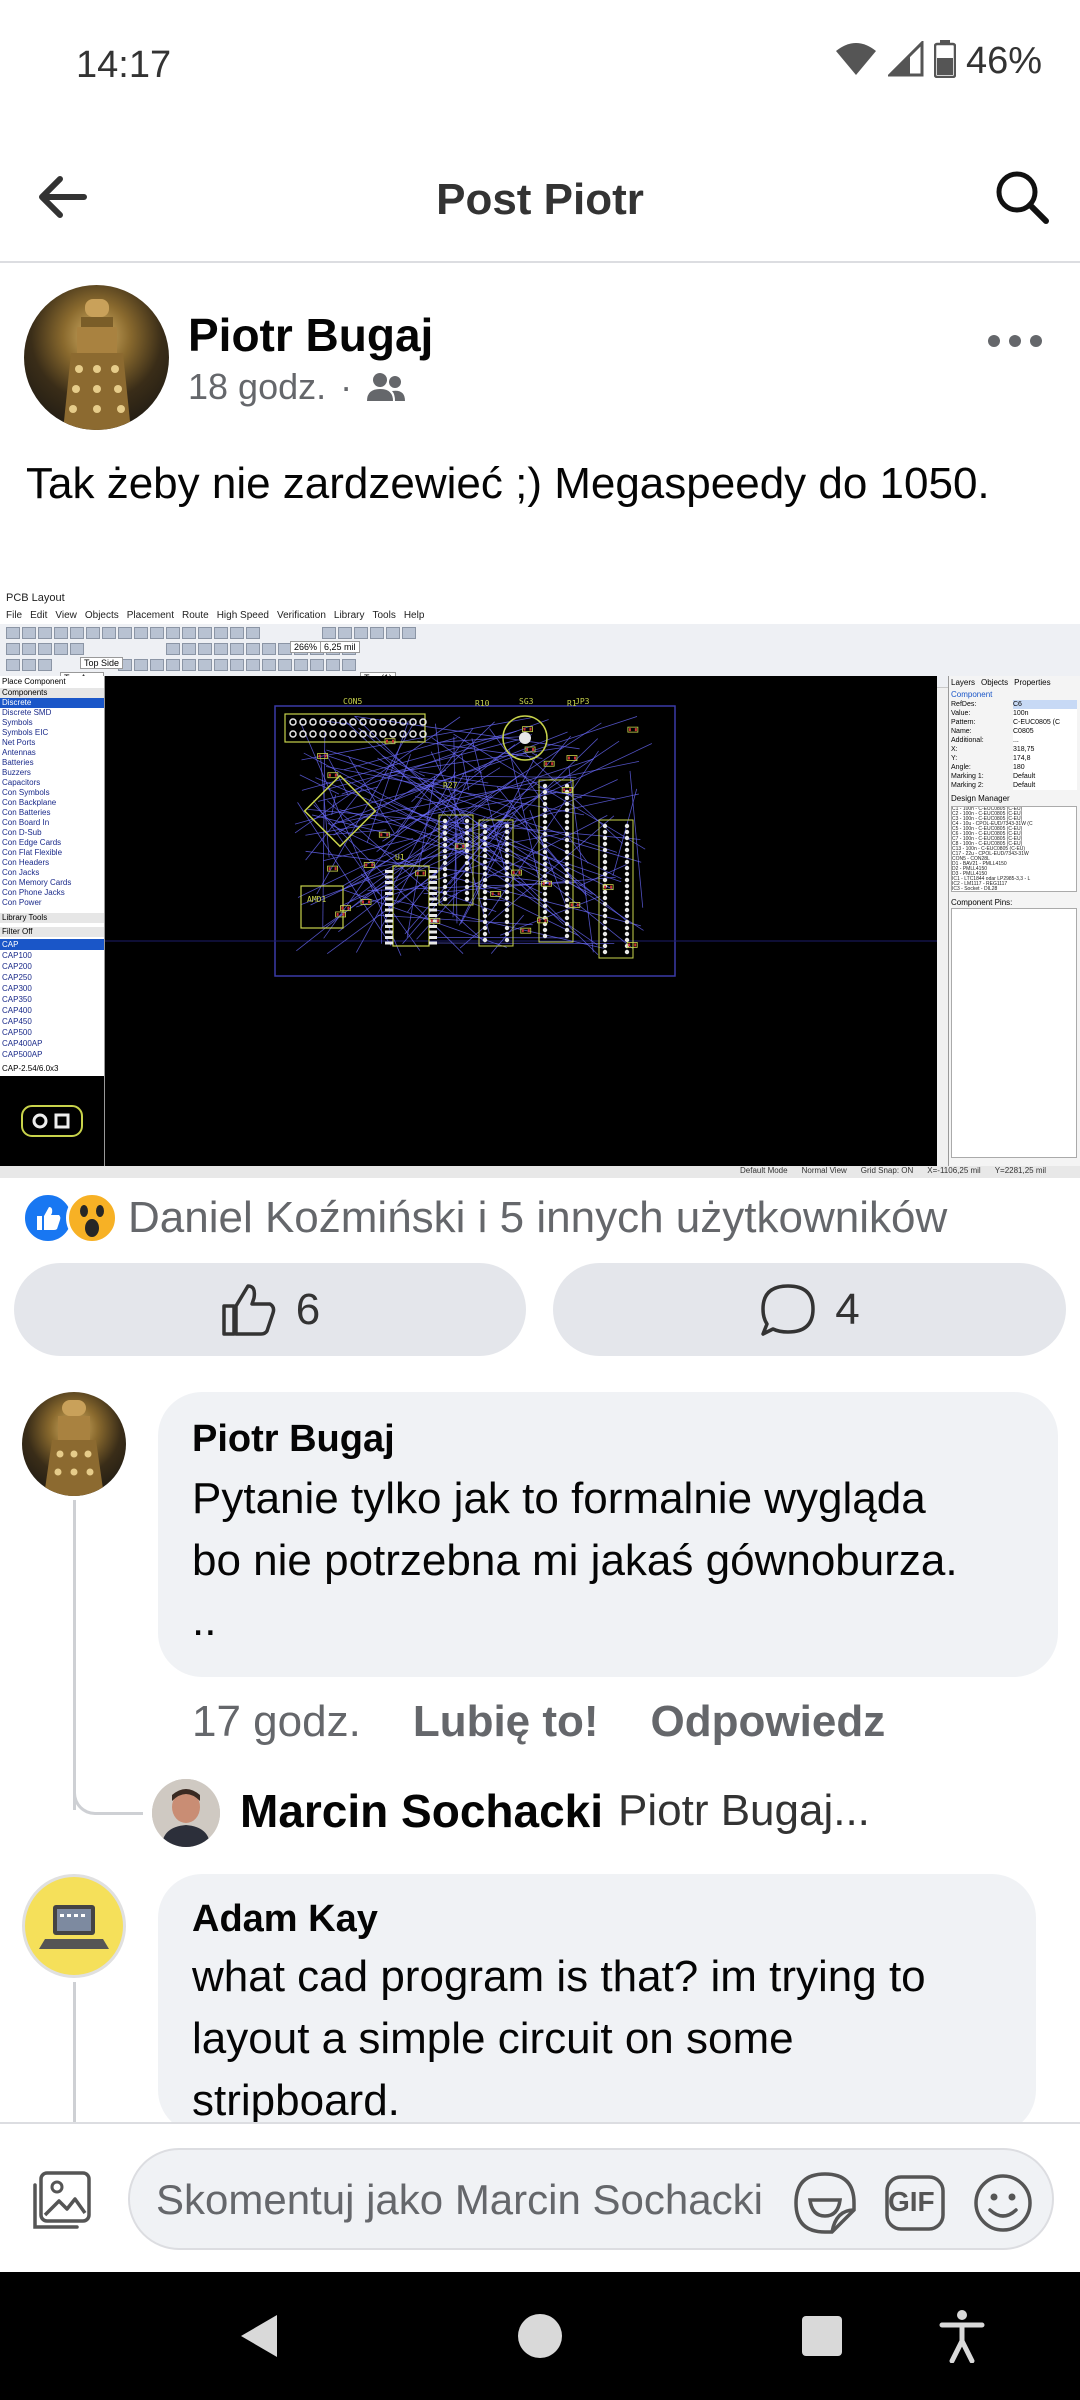 The image size is (1080, 2400). I want to click on cap-item: CAP400AP, so click(22, 1043).